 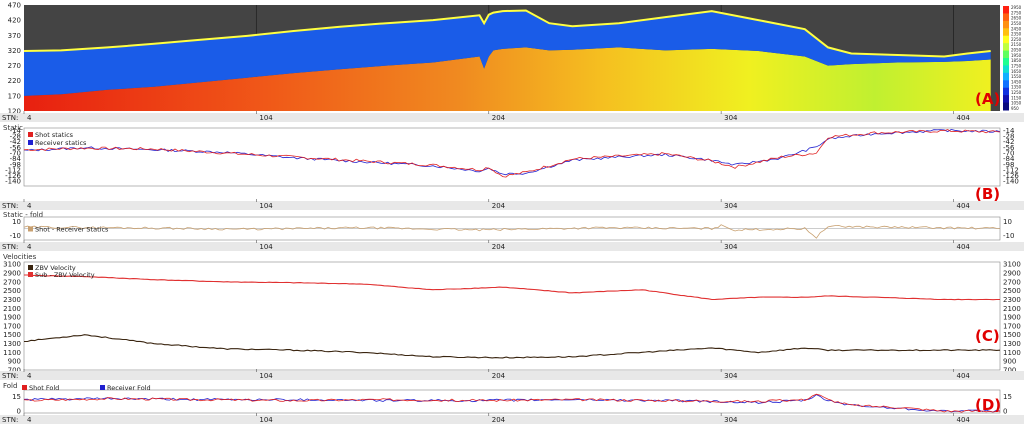 I want to click on panel-b-stn-tick-0: 4, so click(x=29, y=206).